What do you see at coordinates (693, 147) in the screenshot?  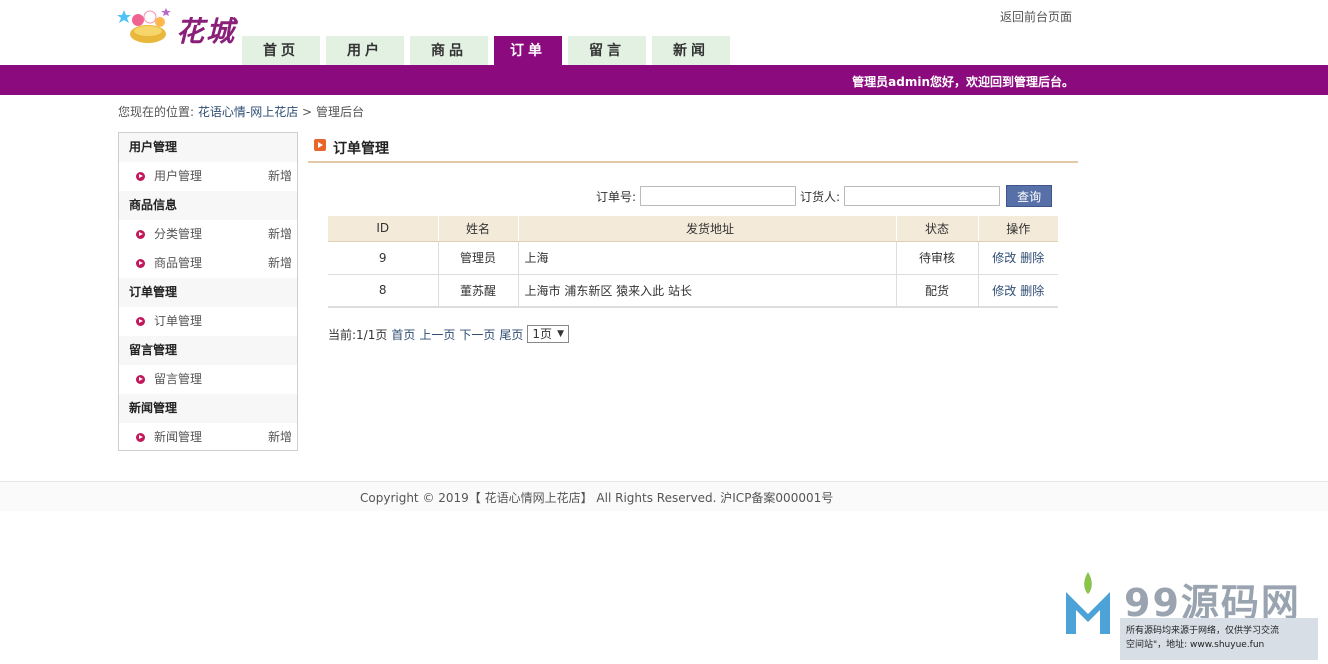 I see `main-title-bar: 订单管理` at bounding box center [693, 147].